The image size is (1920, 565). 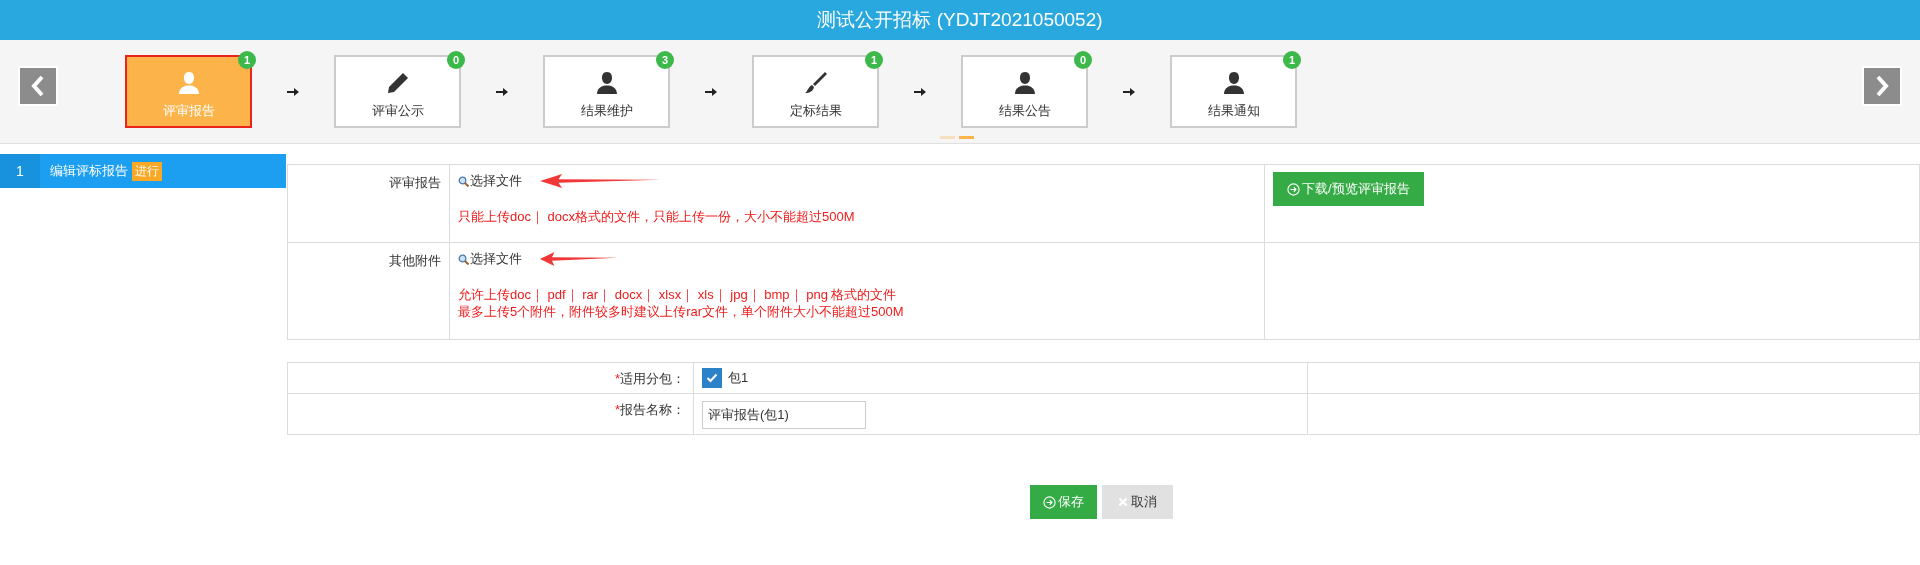 I want to click on step-label: 结果公告, so click(x=1024, y=111).